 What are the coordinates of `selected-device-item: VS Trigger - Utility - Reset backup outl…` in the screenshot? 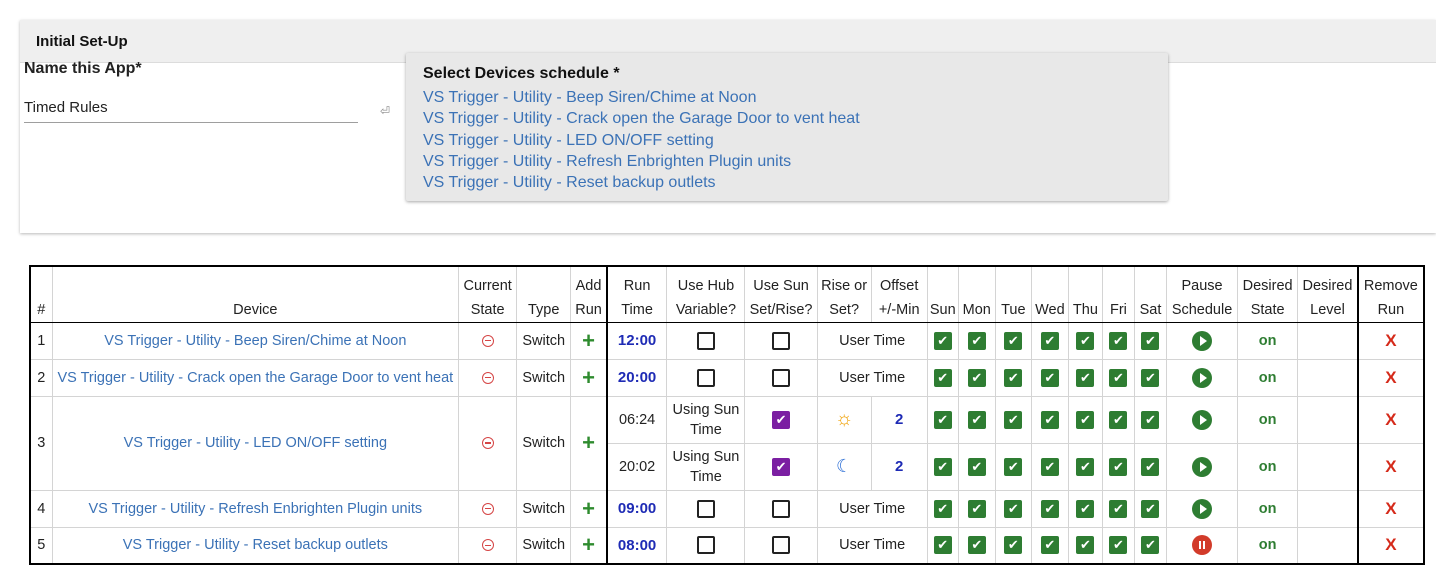 It's located at (641, 182).